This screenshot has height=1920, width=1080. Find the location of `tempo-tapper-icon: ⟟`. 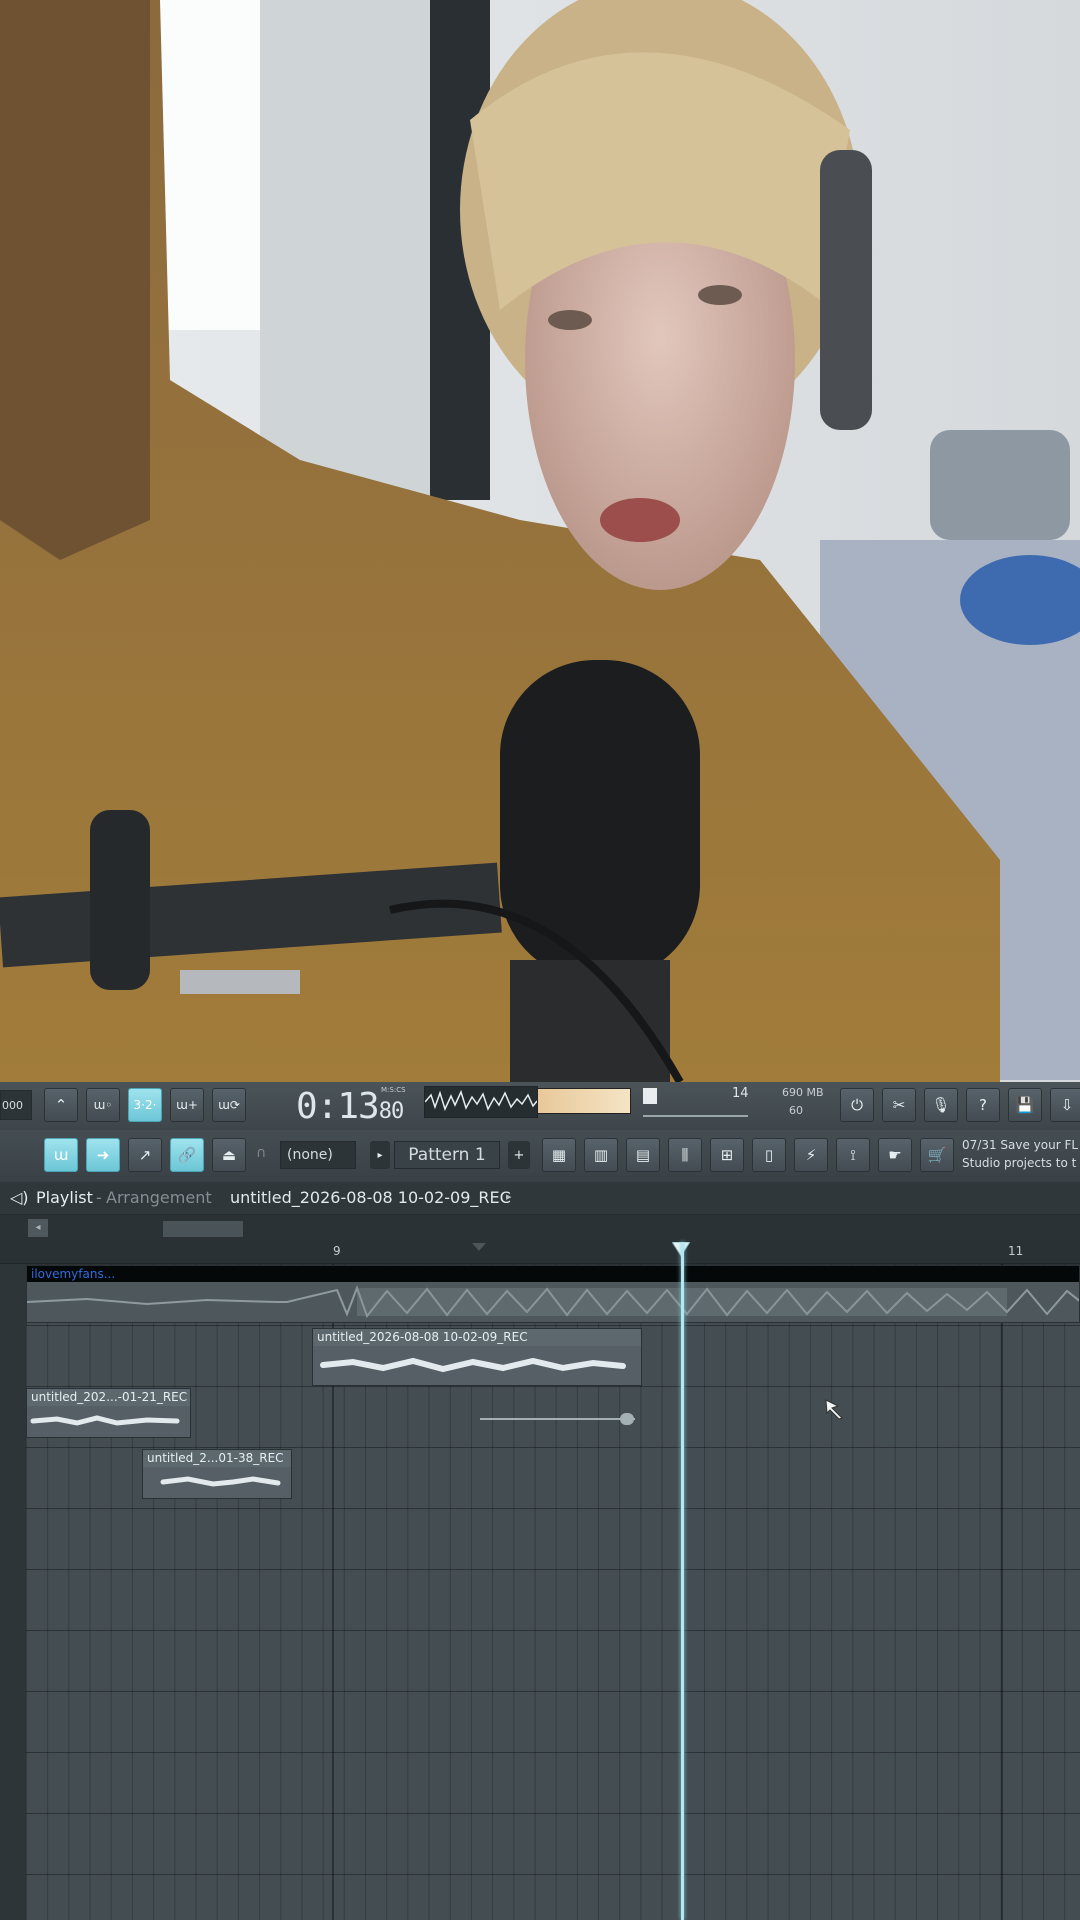

tempo-tapper-icon: ⟟ is located at coordinates (853, 1155).